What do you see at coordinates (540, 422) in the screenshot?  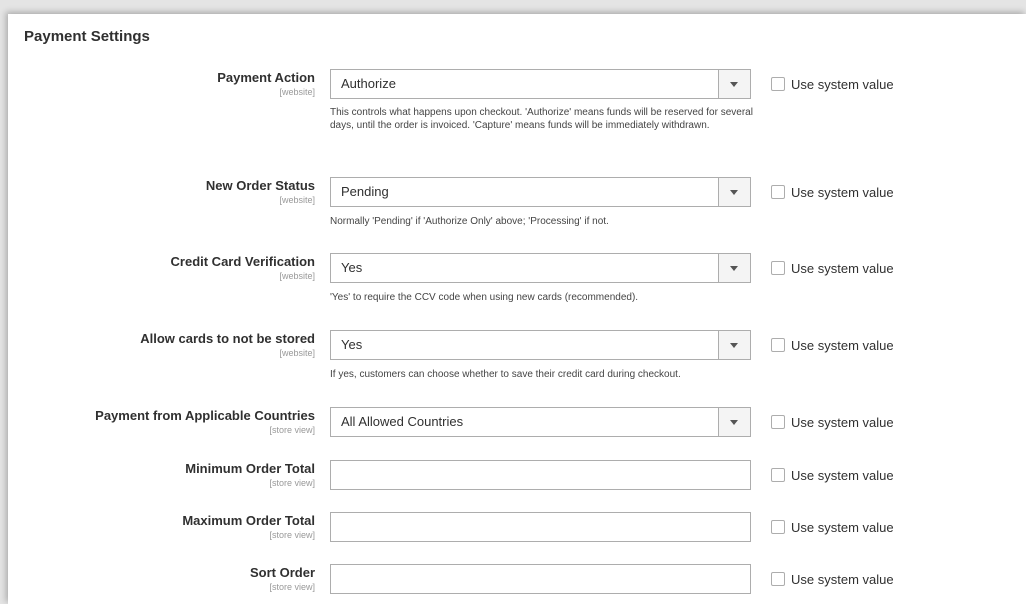 I see `applicable-countries-select: All Allowed Countries` at bounding box center [540, 422].